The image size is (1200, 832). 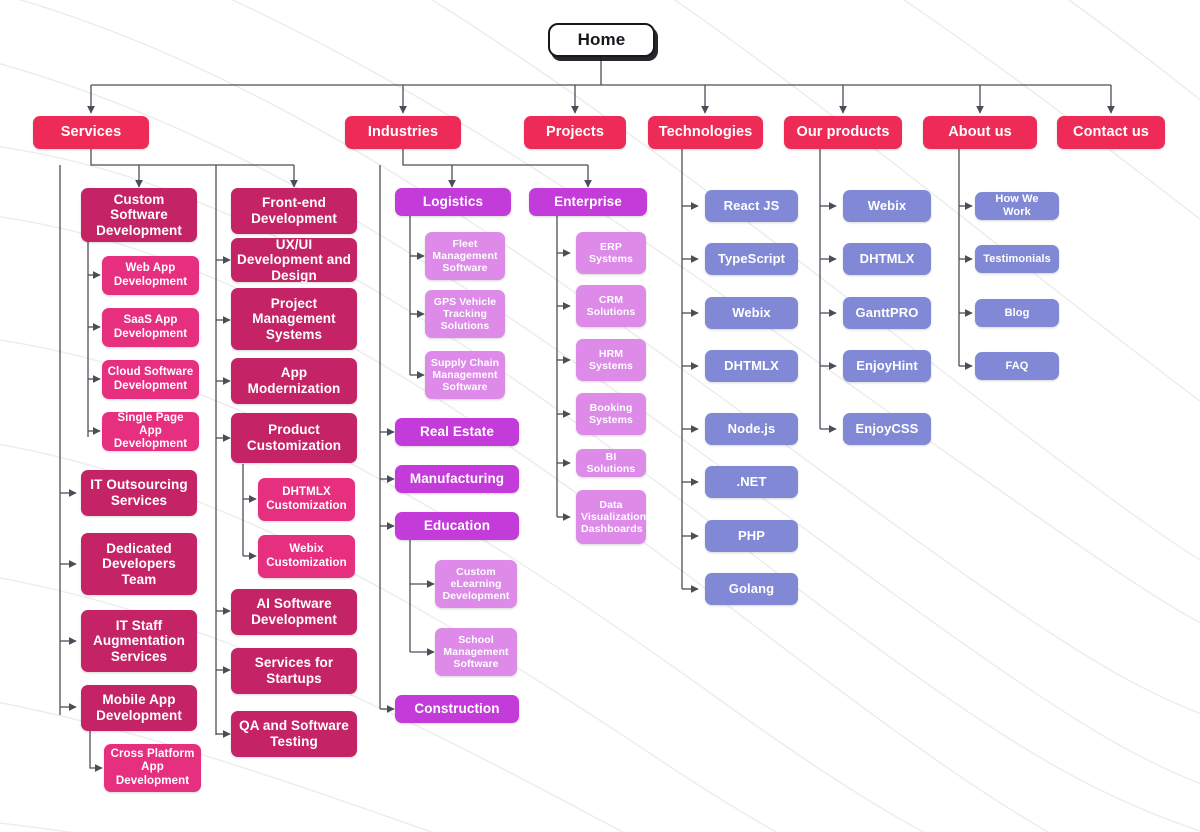 I want to click on node-dhtmlx-tech: DHTMLX, so click(x=751, y=366).